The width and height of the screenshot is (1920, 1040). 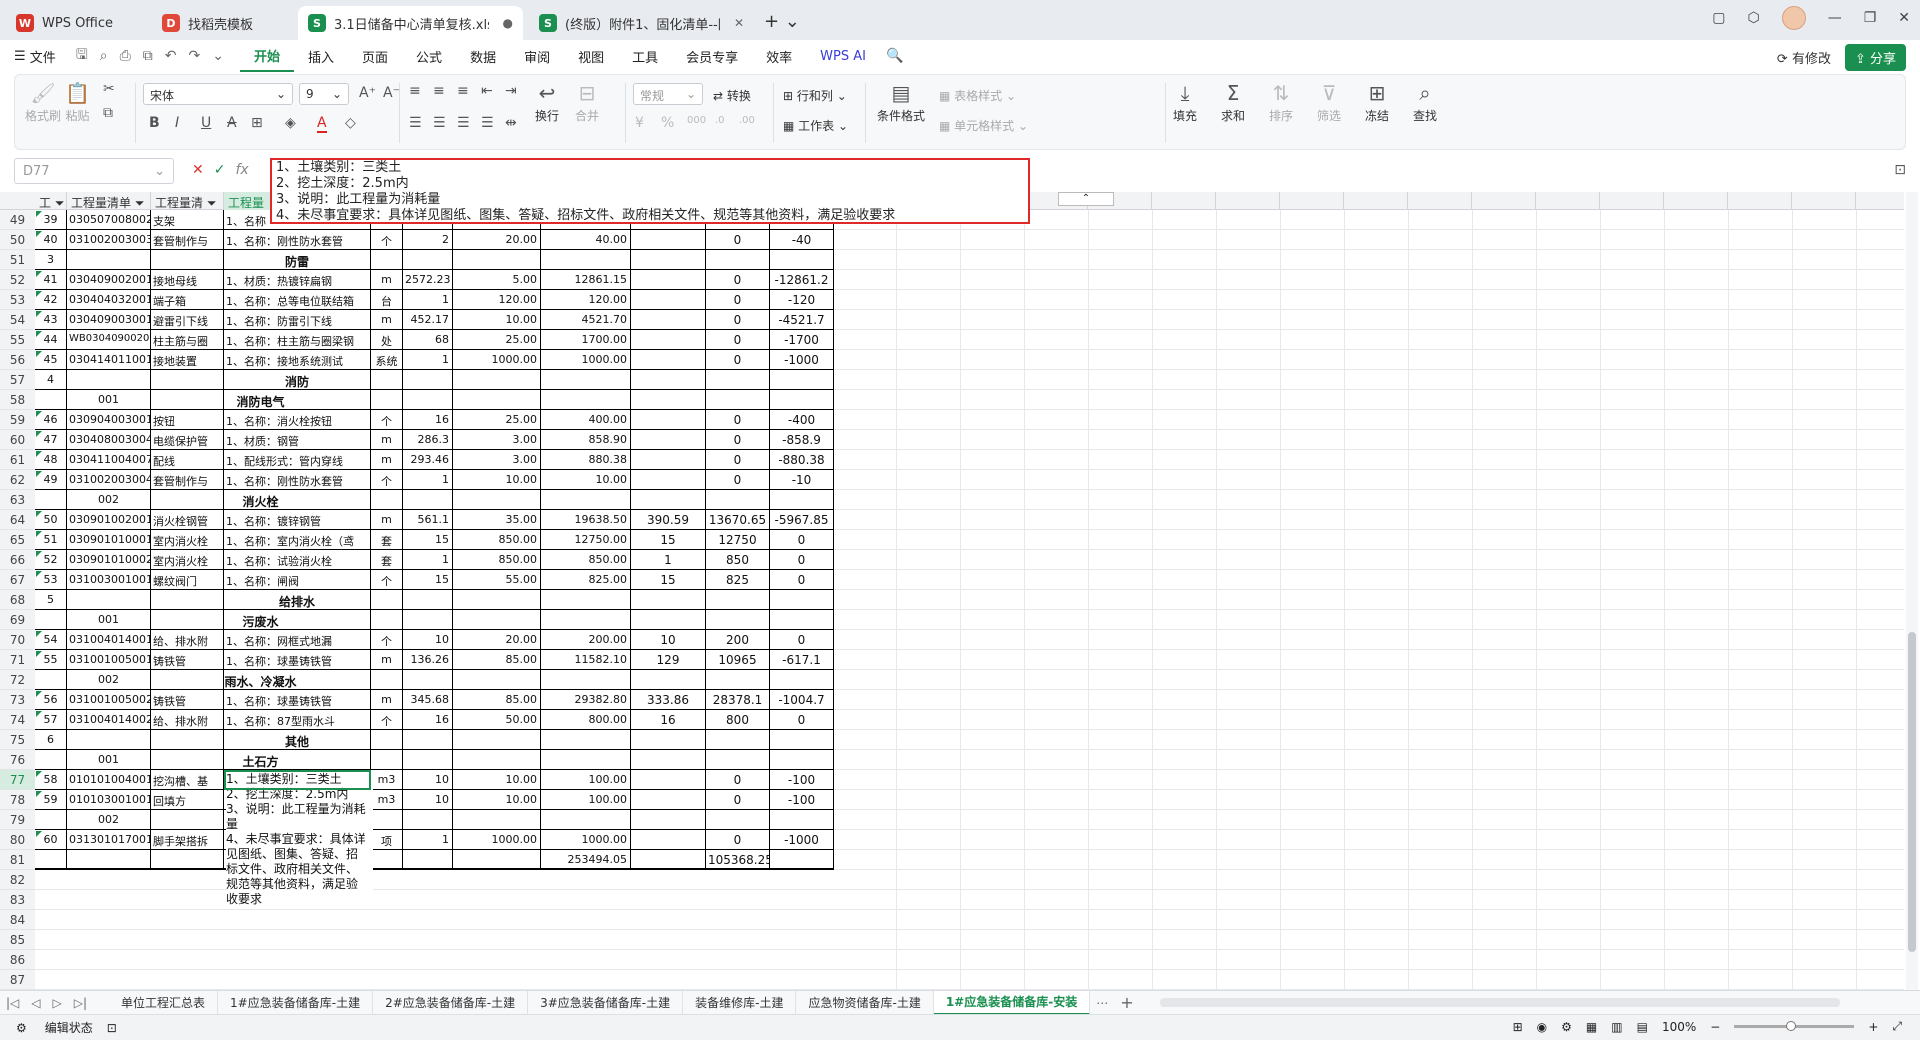 What do you see at coordinates (668, 700) in the screenshot?
I see `table-cell: 333.86` at bounding box center [668, 700].